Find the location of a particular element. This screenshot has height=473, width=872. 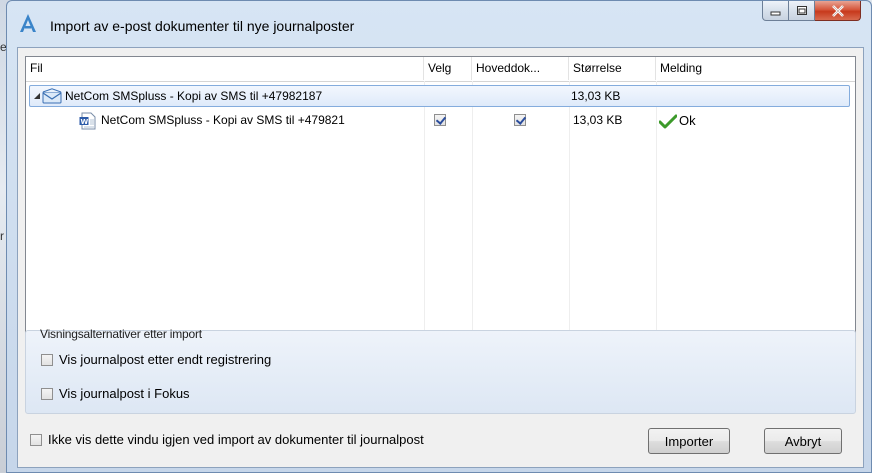

column-header-velg: Velg is located at coordinates (448, 68).